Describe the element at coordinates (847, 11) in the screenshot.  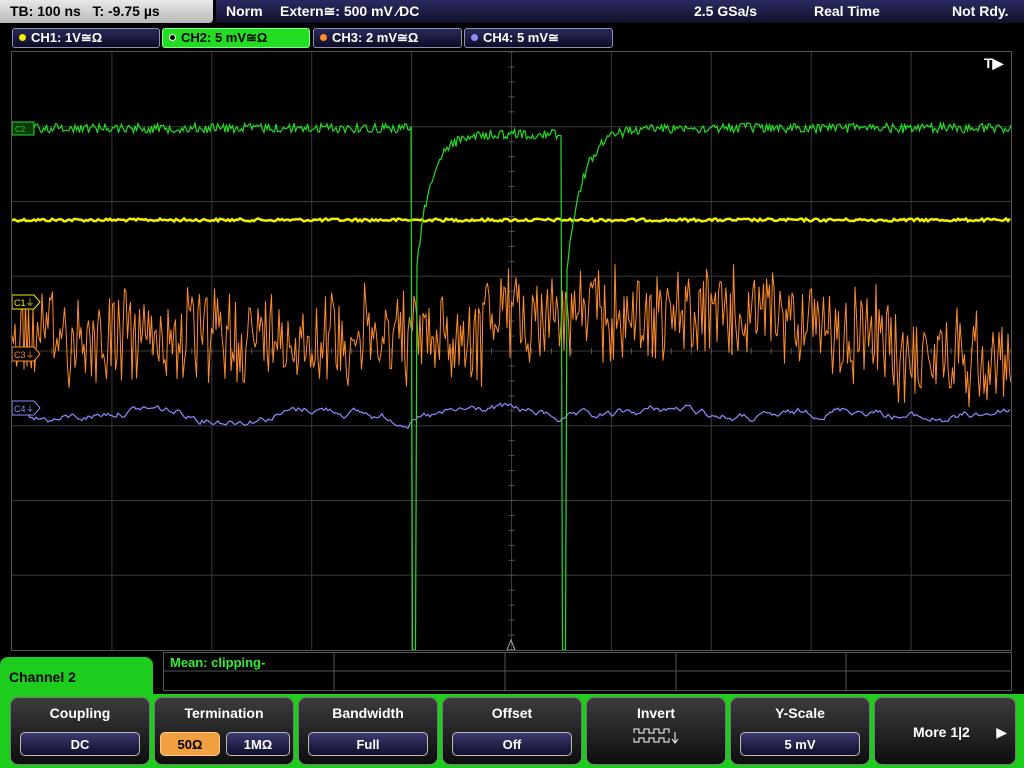
I see `acquisition-mode: Real Time` at that location.